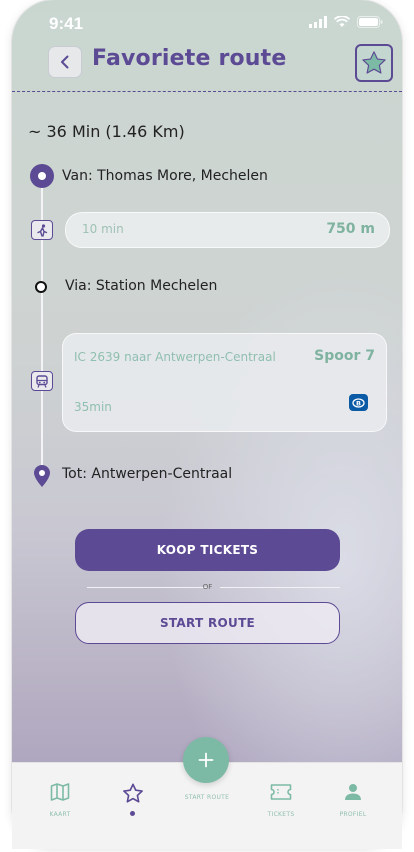 Image resolution: width=414 pixels, height=852 pixels. What do you see at coordinates (147, 474) in the screenshot?
I see `route-to: Tot: Antwerpen-Centraal` at bounding box center [147, 474].